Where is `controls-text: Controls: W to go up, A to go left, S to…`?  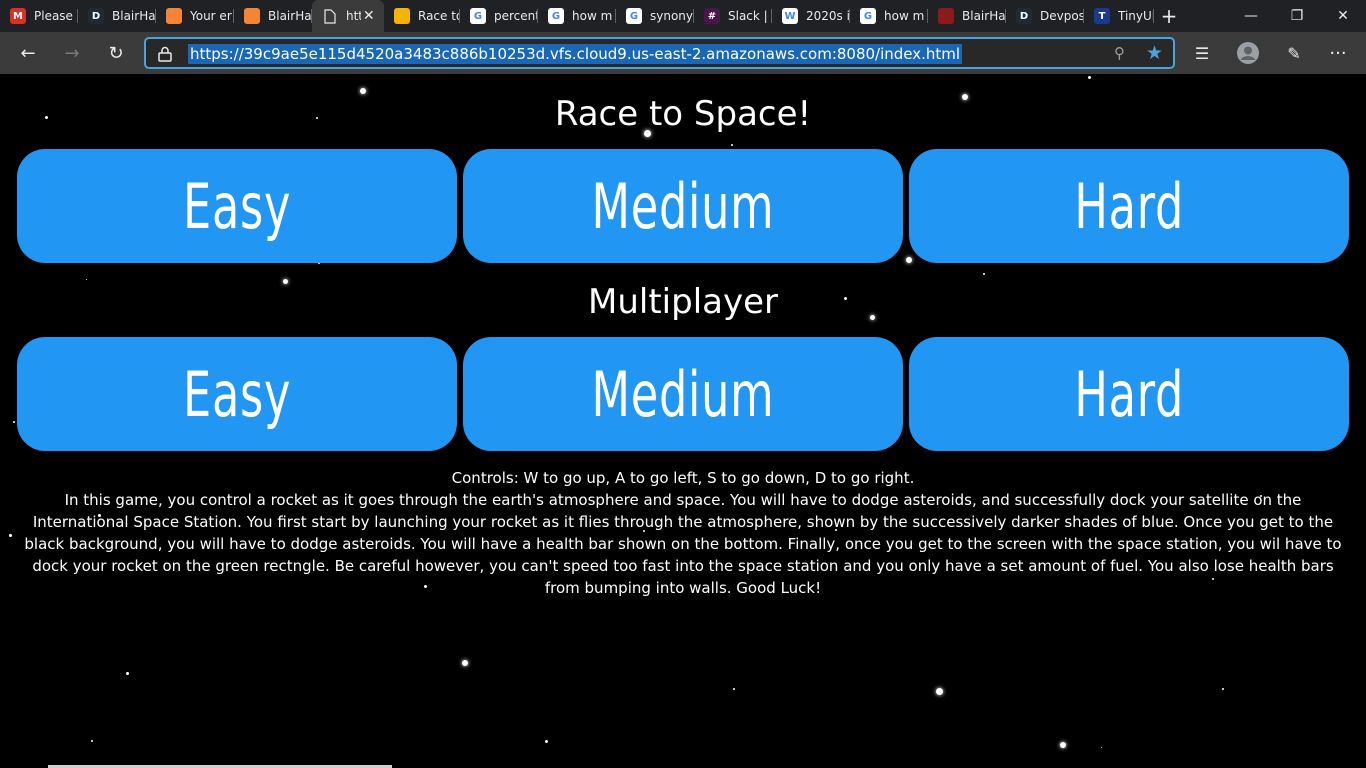
controls-text: Controls: W to go up, A to go left, S to… is located at coordinates (683, 478).